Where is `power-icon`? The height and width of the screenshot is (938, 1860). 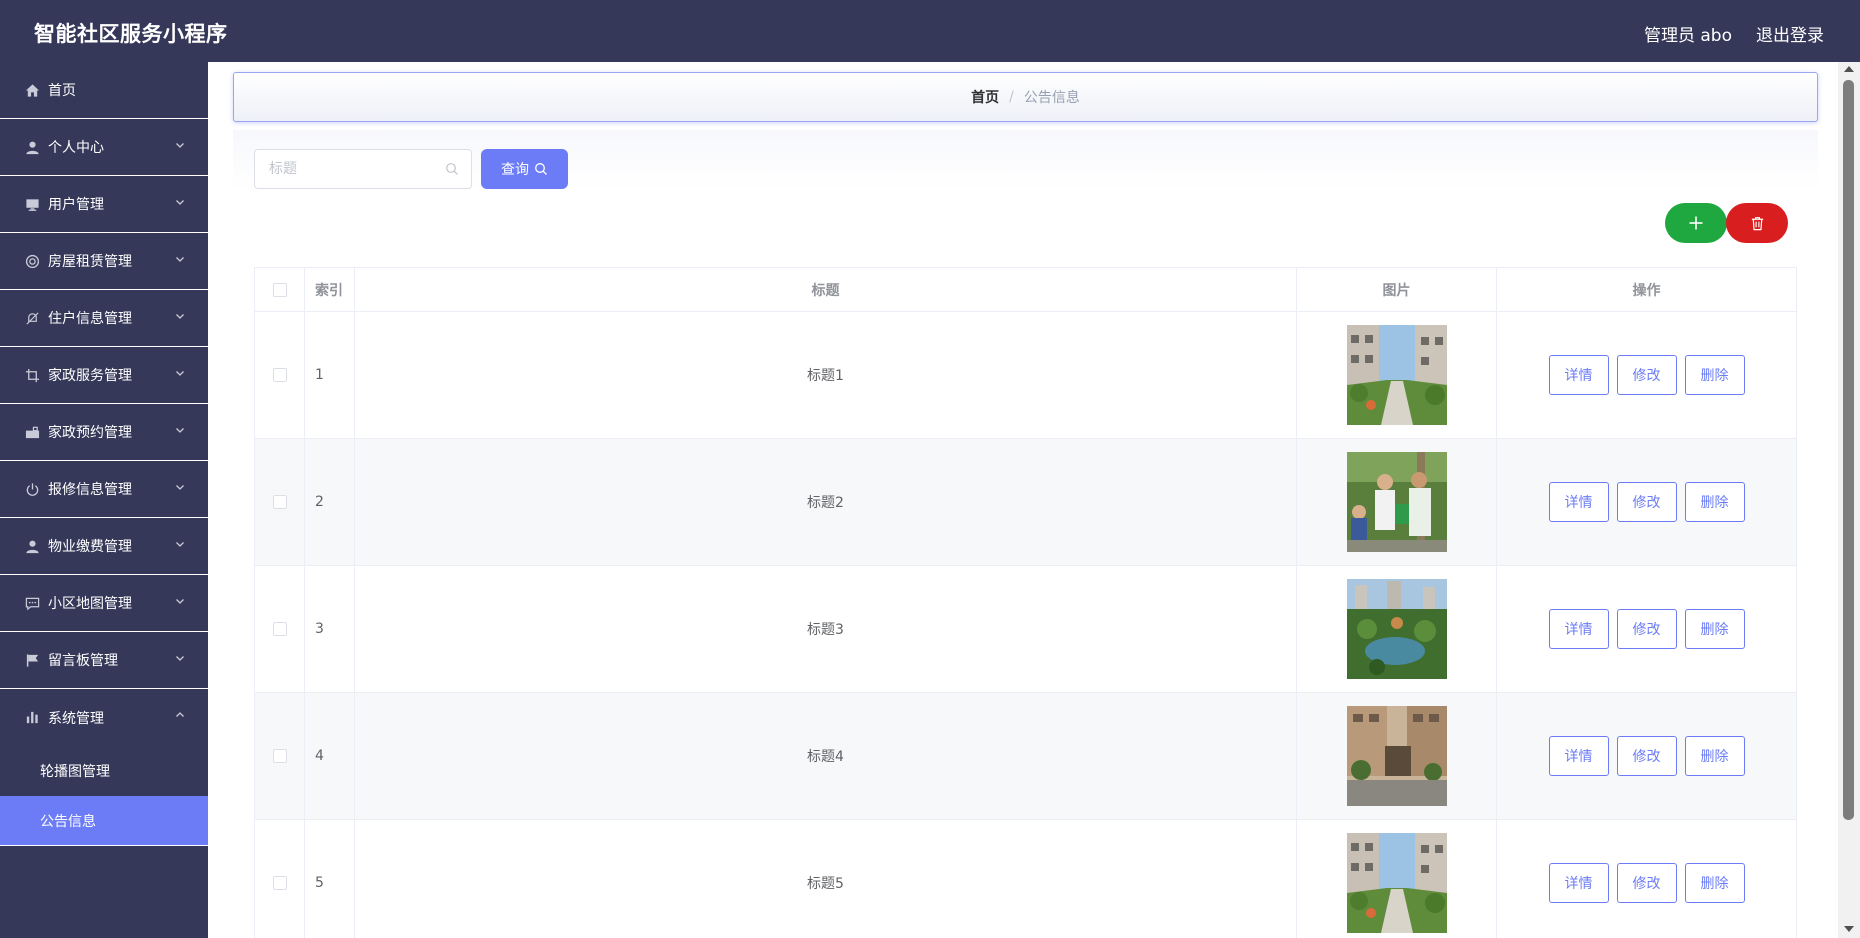 power-icon is located at coordinates (32, 489).